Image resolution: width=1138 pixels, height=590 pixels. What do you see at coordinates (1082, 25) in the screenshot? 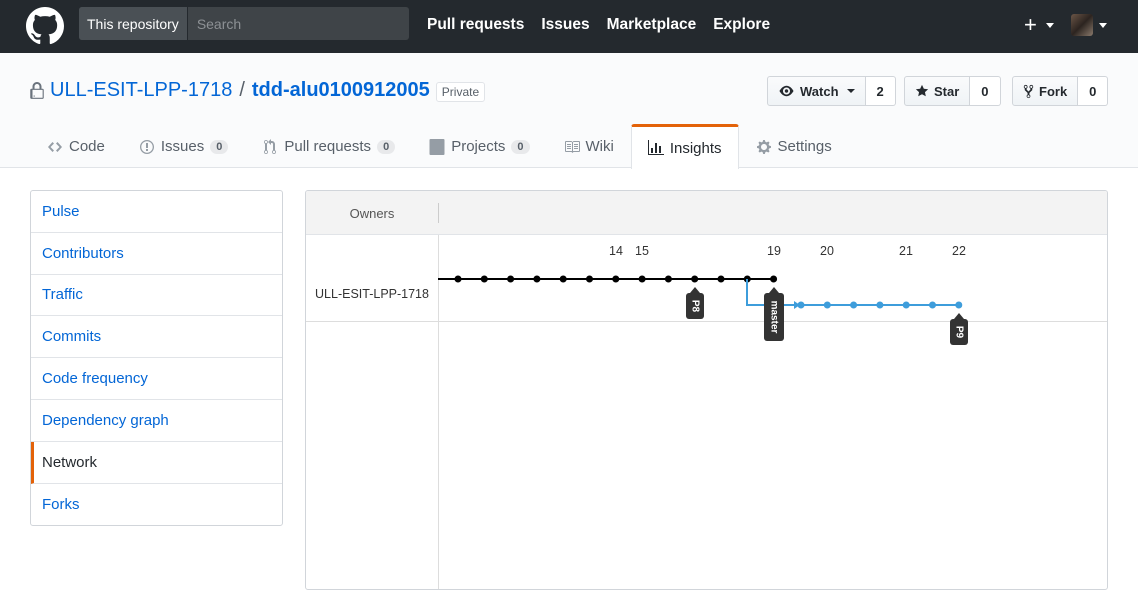
I see `avatar` at bounding box center [1082, 25].